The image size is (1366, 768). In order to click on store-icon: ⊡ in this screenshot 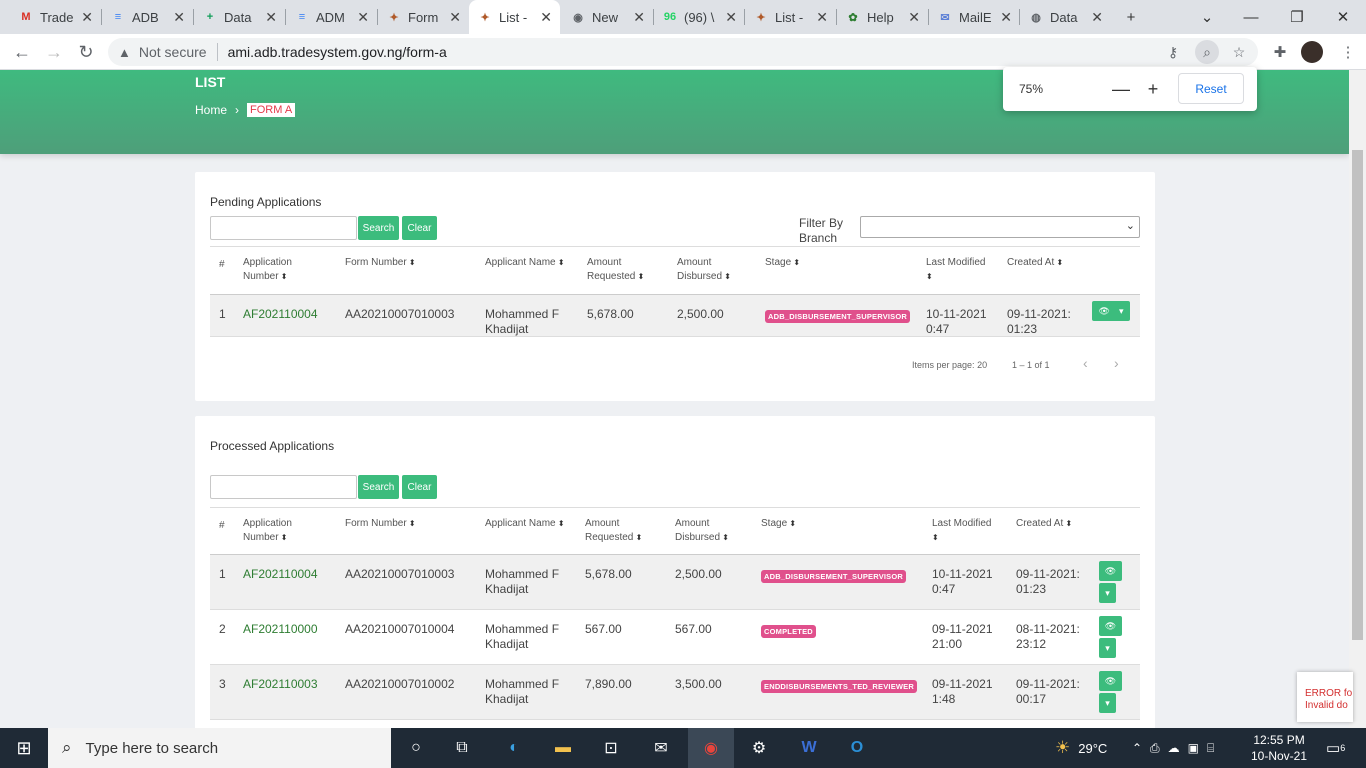, I will do `click(611, 748)`.